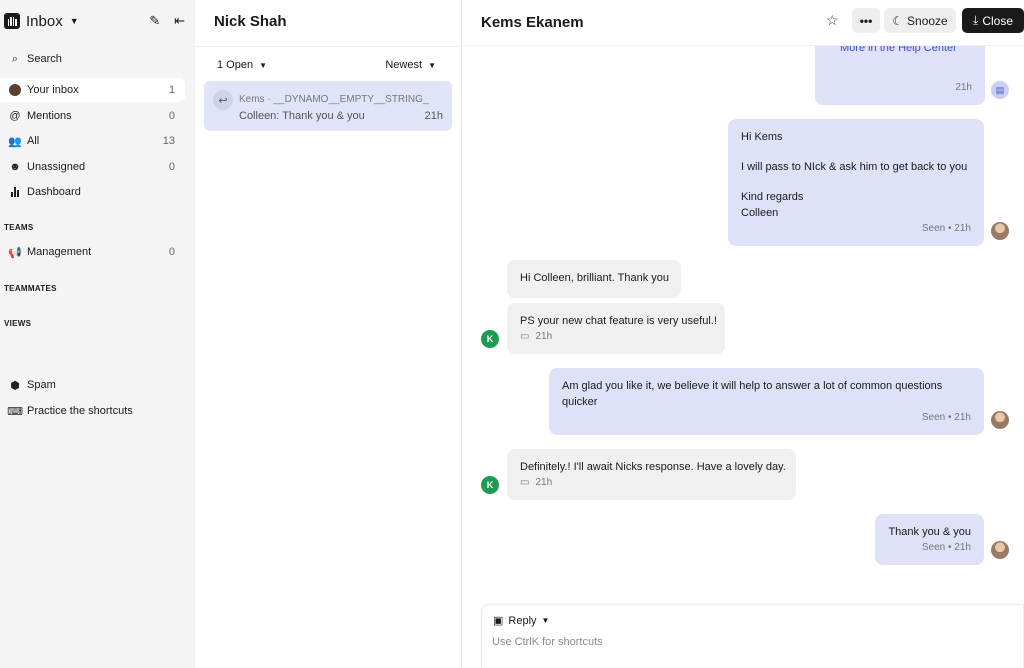 The height and width of the screenshot is (668, 1024). I want to click on reply-icon: ↩, so click(223, 100).